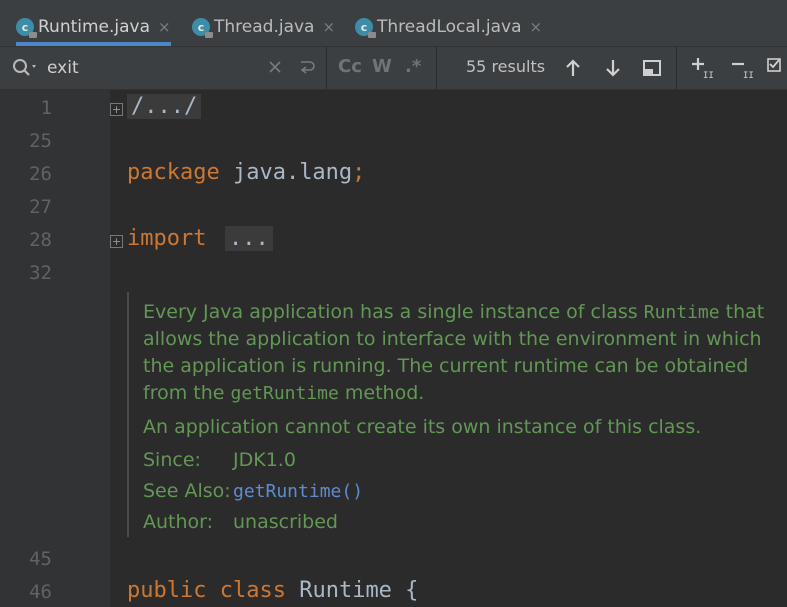 The width and height of the screenshot is (787, 607). What do you see at coordinates (703, 68) in the screenshot?
I see `add-occurrence-icon: II` at bounding box center [703, 68].